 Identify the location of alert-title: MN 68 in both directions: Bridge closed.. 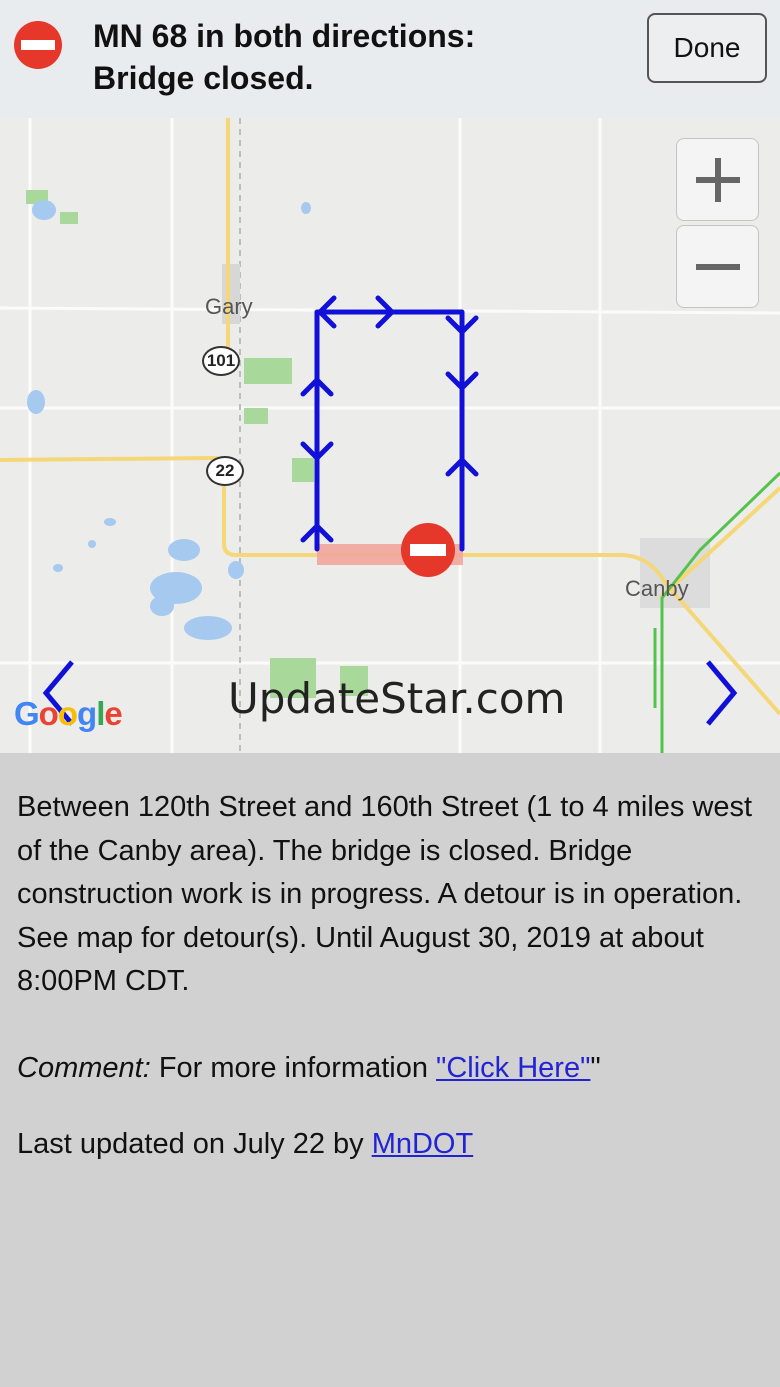
(363, 57).